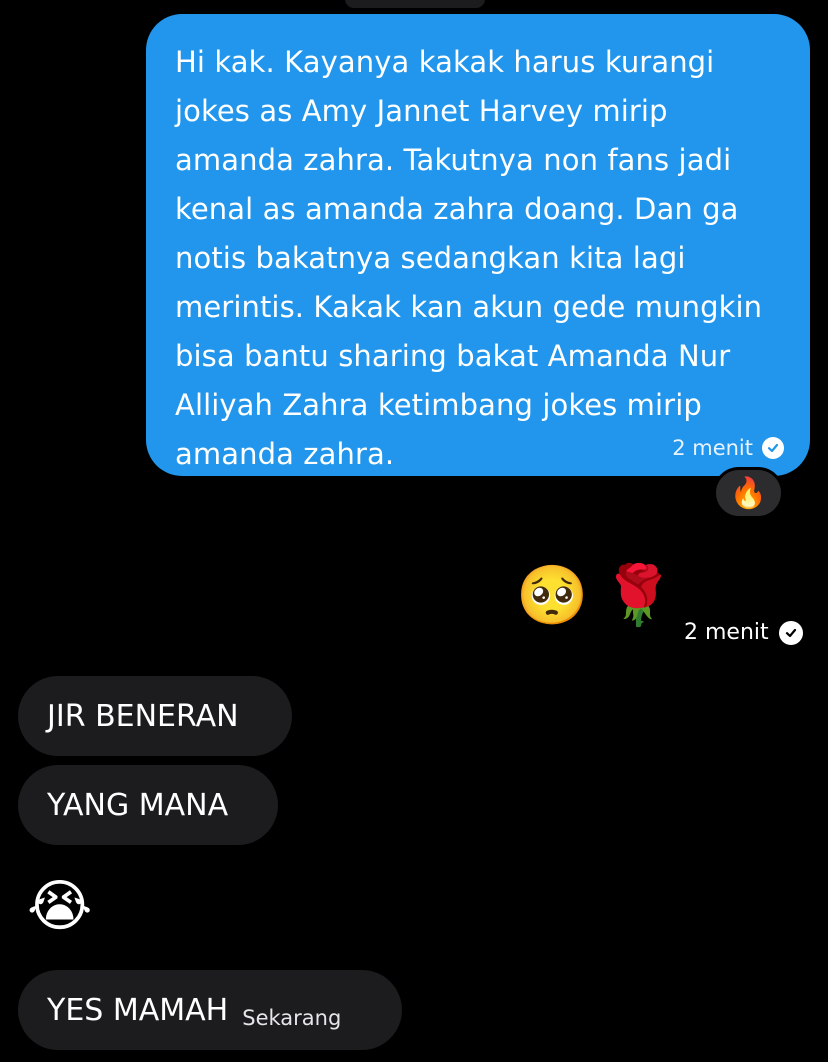 Image resolution: width=828 pixels, height=1062 pixels. I want to click on fire-reaction: 🔥, so click(748, 493).